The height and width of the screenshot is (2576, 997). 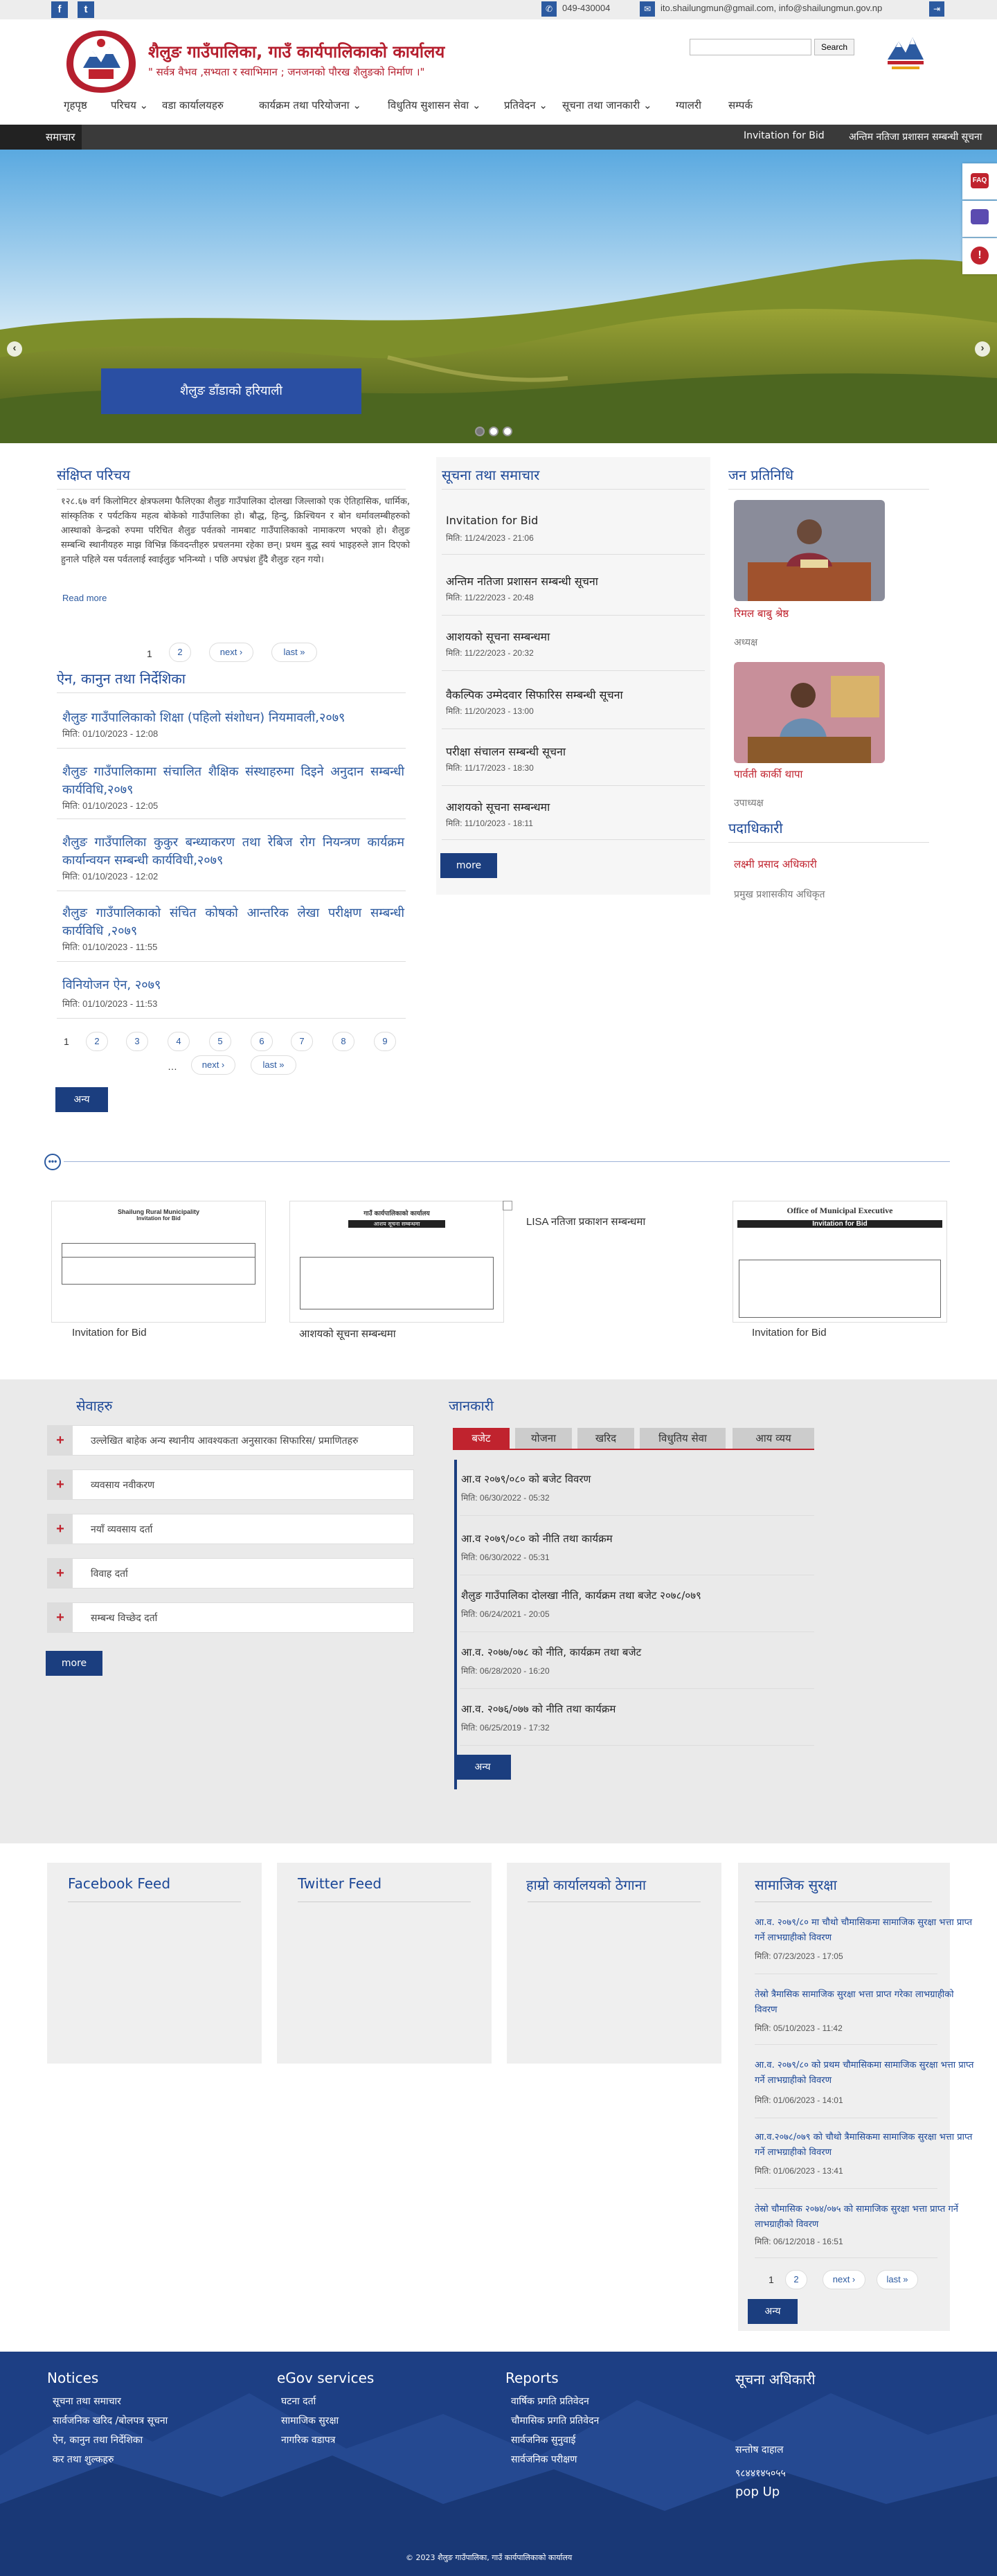 What do you see at coordinates (915, 136) in the screenshot?
I see `ticker-item: अन्तिम नतिजा प्रशासन सम्बन्धी सूचना` at bounding box center [915, 136].